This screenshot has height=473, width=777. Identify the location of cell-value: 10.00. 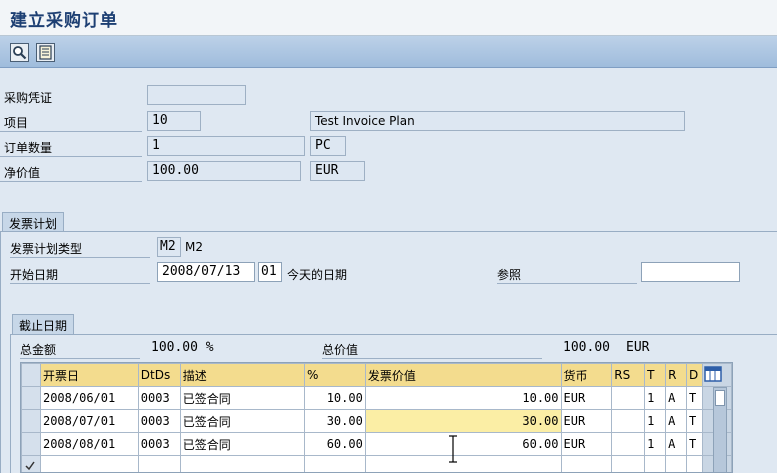
(463, 398).